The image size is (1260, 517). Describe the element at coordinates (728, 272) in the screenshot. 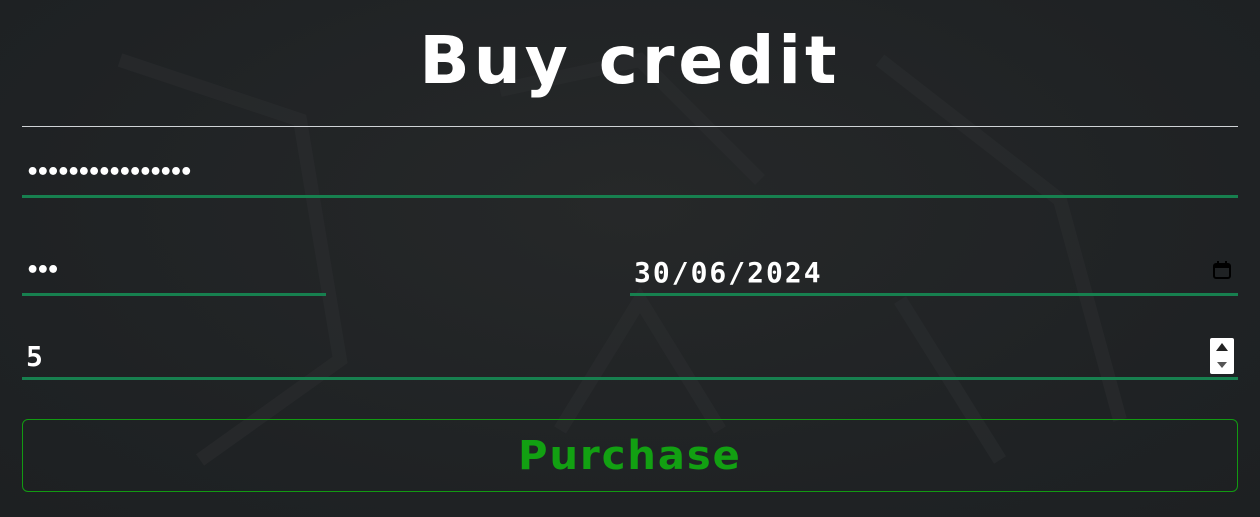

I see `expiry-date-input: 30/06/2024` at that location.